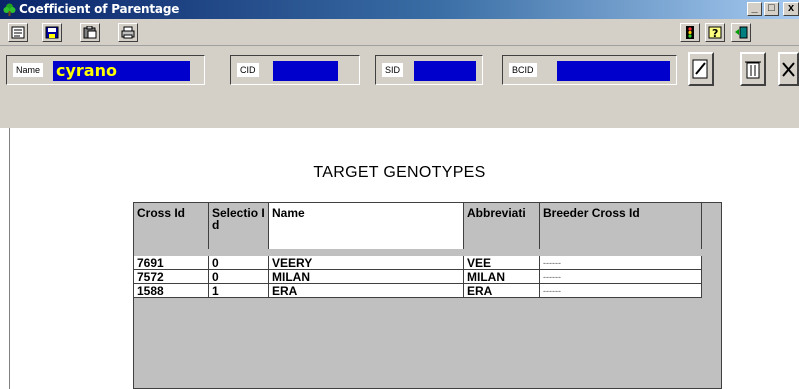  Describe the element at coordinates (791, 9) in the screenshot. I see `close-window-button: x` at that location.